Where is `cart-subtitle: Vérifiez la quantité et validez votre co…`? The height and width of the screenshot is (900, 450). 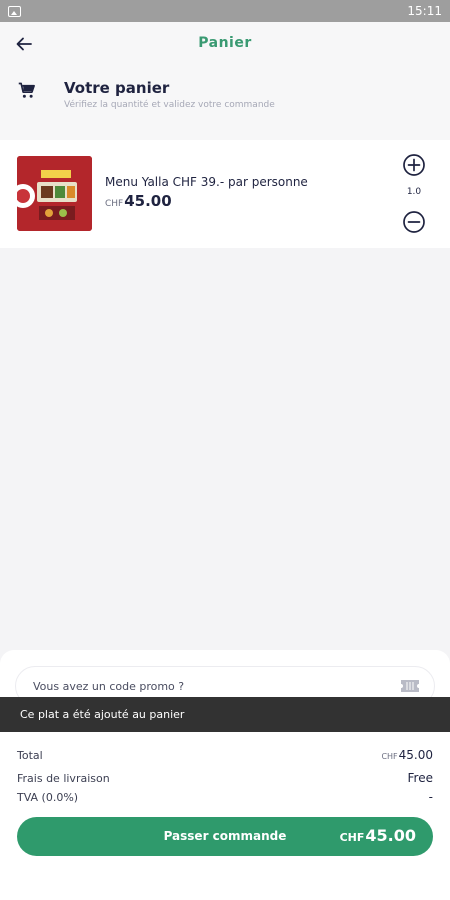 cart-subtitle: Vérifiez la quantité et validez votre co… is located at coordinates (169, 105).